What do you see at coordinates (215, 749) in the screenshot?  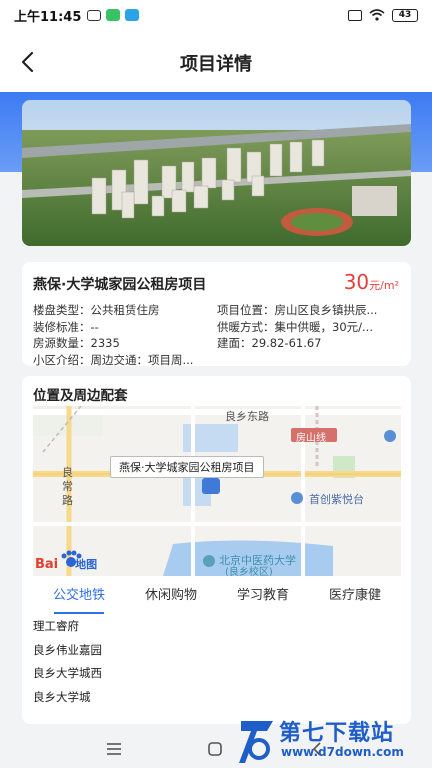 I see `home-icon` at bounding box center [215, 749].